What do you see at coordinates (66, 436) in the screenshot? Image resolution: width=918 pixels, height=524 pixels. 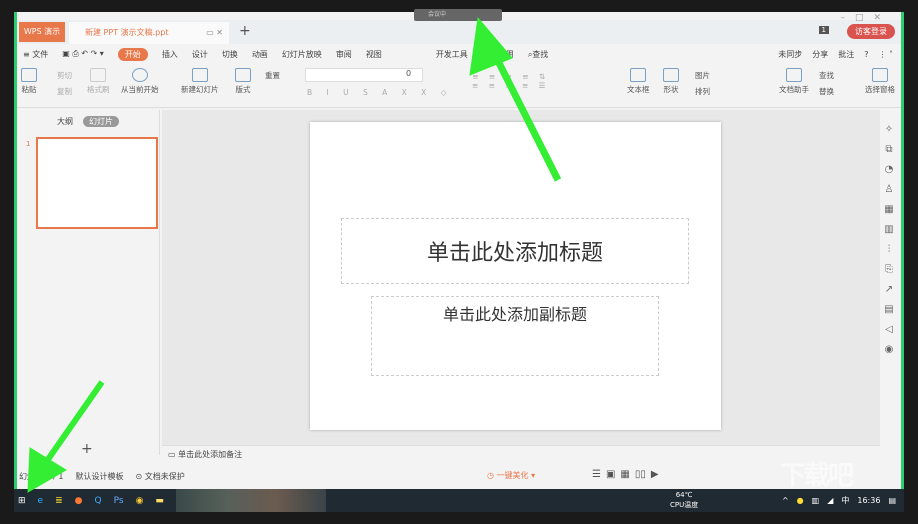 I see `arrow-bottom` at bounding box center [66, 436].